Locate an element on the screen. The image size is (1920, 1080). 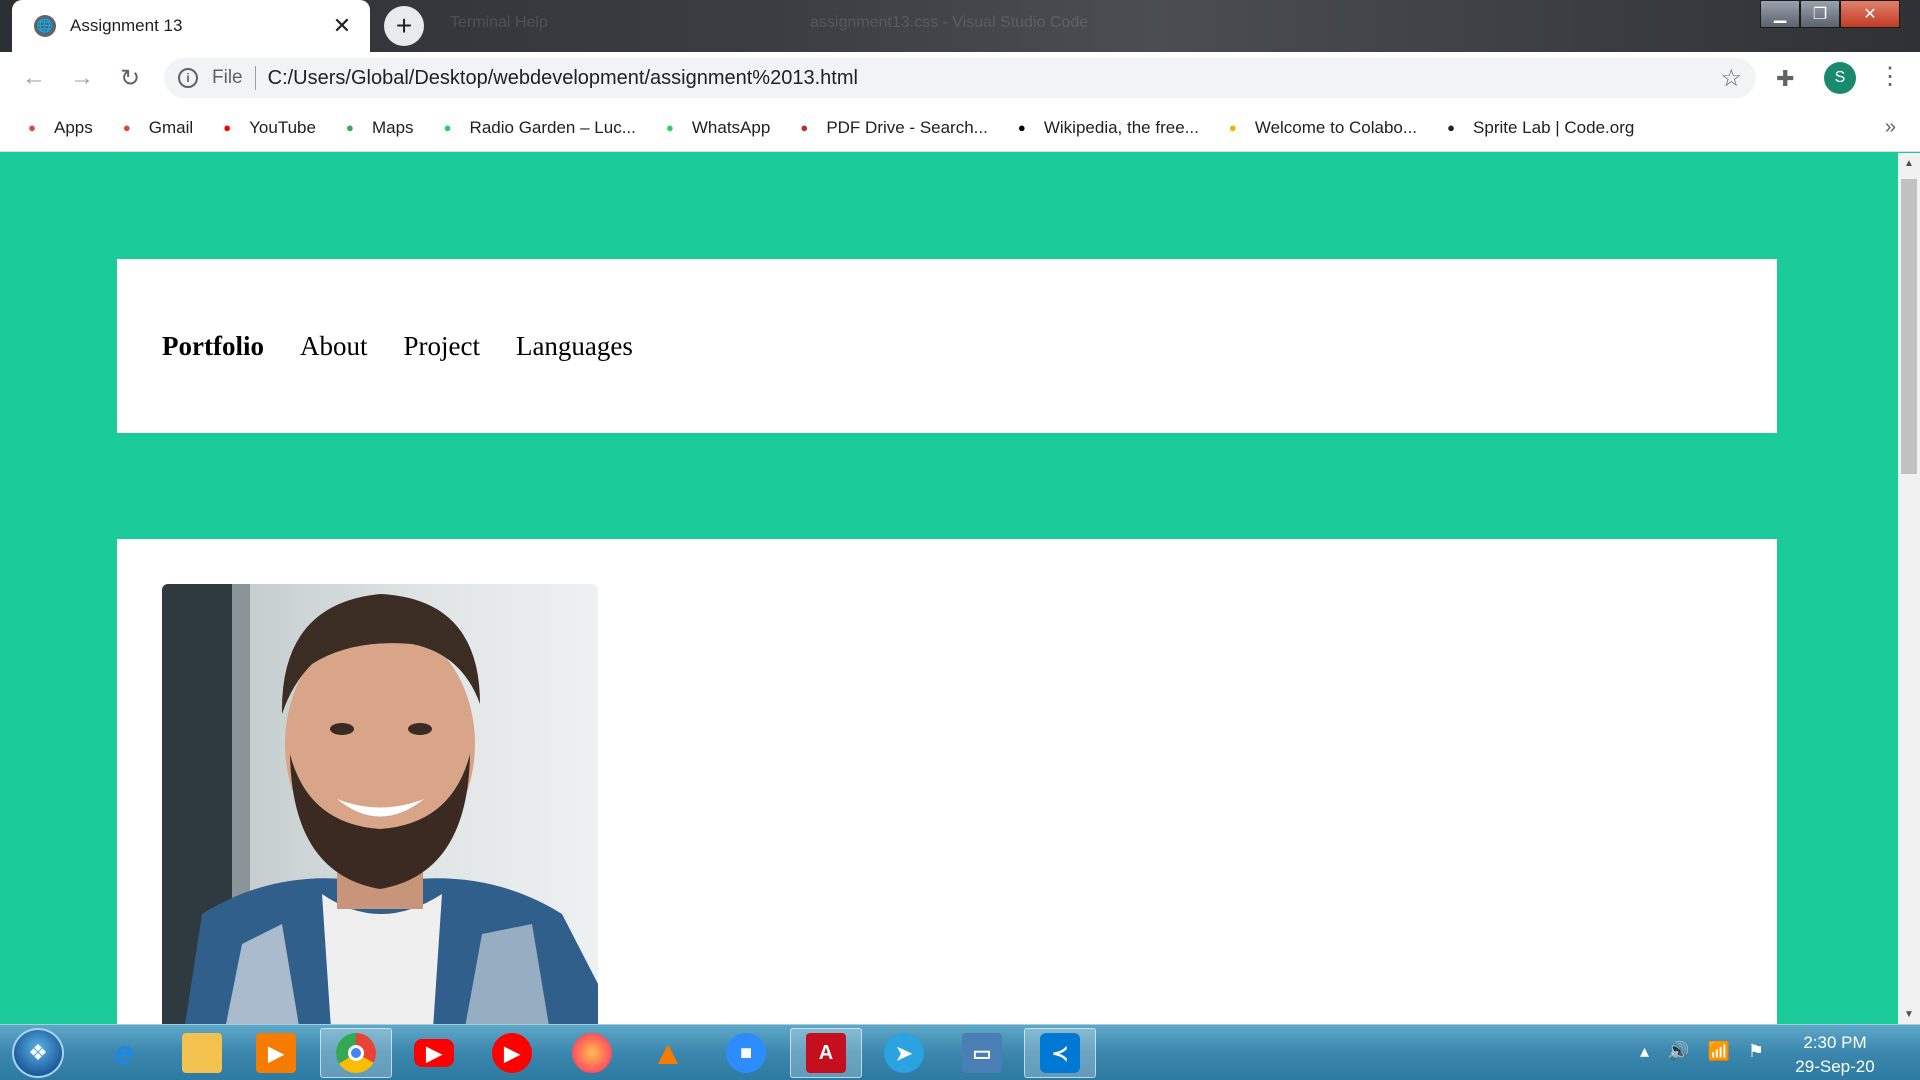
extensions-puzzle-icon: ✚ is located at coordinates (1785, 79).